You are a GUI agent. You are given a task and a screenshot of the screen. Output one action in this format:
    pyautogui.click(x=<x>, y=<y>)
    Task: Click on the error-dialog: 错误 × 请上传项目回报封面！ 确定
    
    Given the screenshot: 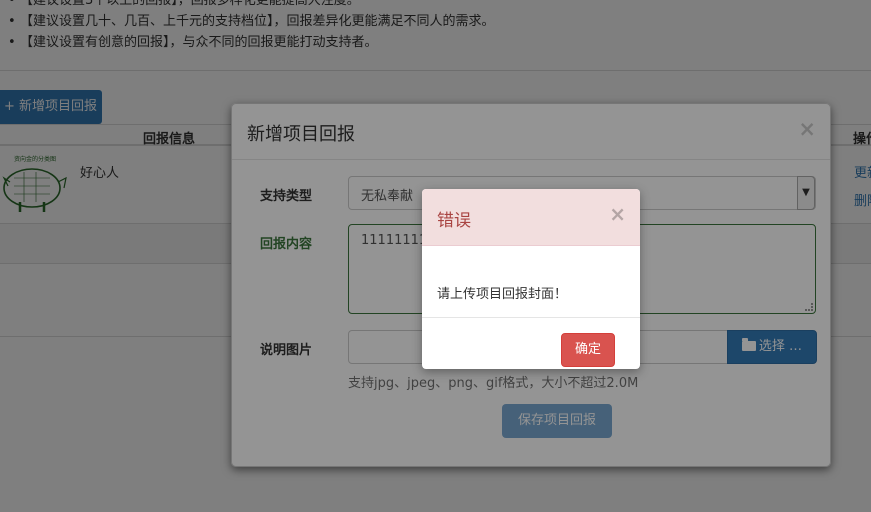 What is the action you would take?
    pyautogui.click(x=531, y=279)
    